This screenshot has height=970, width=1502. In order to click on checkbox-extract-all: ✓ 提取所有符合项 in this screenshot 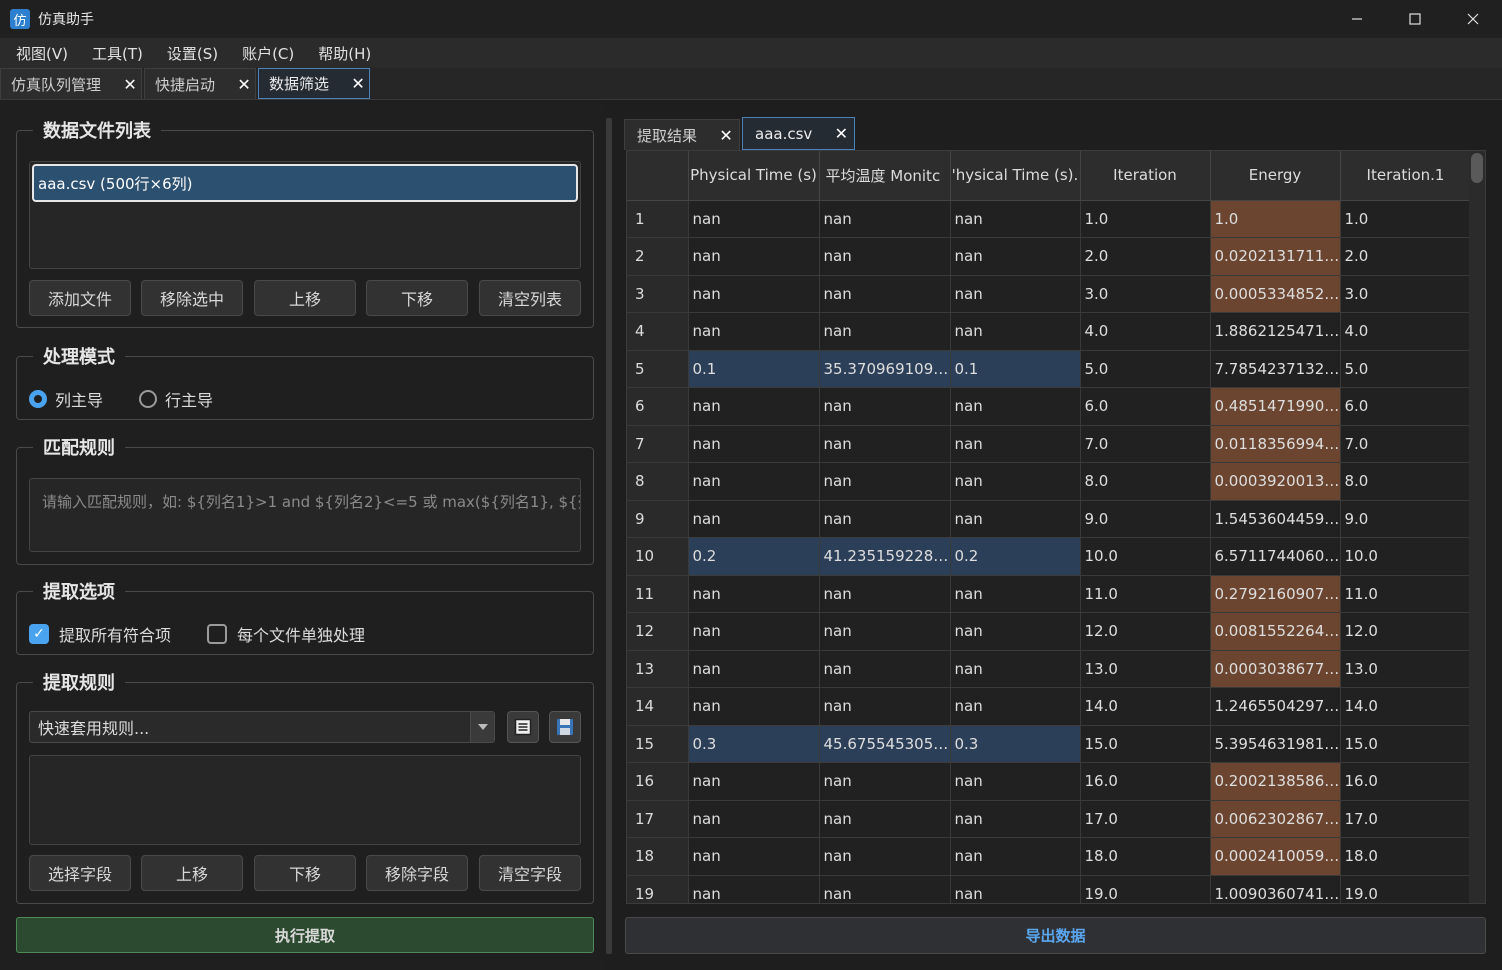, I will do `click(100, 634)`.